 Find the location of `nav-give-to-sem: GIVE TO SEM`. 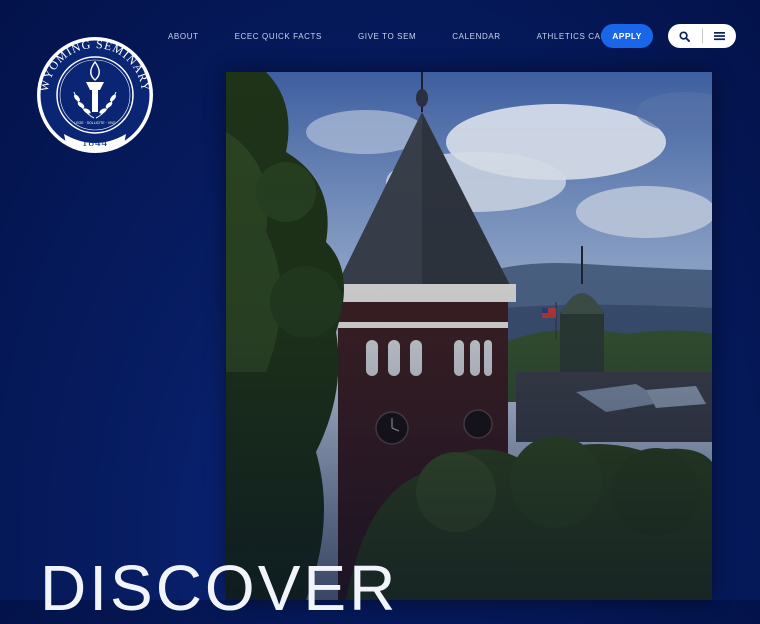

nav-give-to-sem: GIVE TO SEM is located at coordinates (387, 36).